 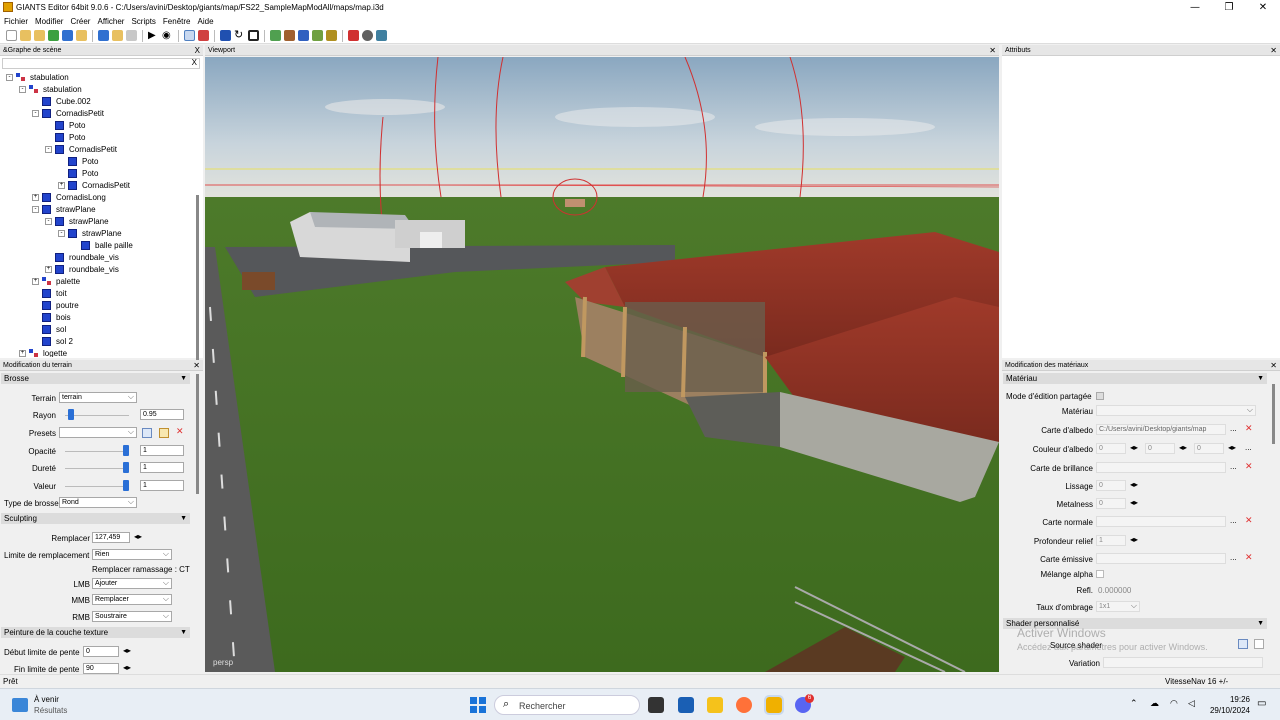 What do you see at coordinates (110, 21) in the screenshot?
I see `menu-afficher: Afficher` at bounding box center [110, 21].